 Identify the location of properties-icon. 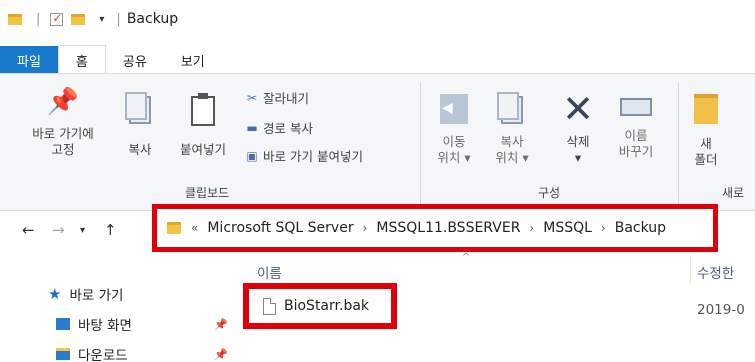
(57, 18).